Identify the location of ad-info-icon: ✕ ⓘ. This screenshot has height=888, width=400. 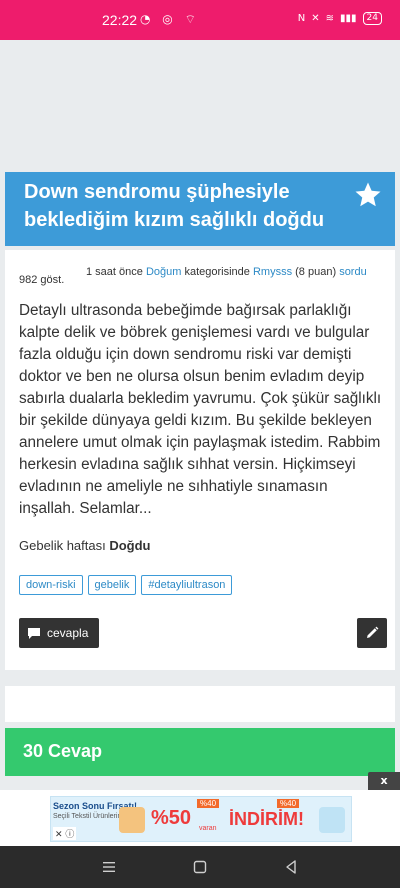
(65, 833).